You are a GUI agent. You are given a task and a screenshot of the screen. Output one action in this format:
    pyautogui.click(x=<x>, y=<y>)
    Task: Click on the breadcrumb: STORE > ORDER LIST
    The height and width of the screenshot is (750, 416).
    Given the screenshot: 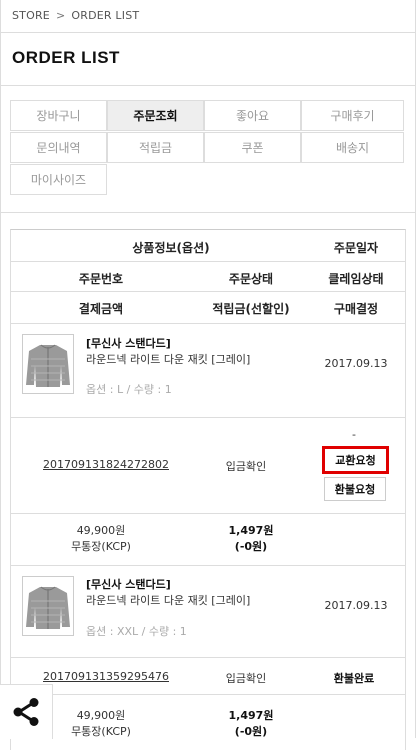 What is the action you would take?
    pyautogui.click(x=75, y=15)
    